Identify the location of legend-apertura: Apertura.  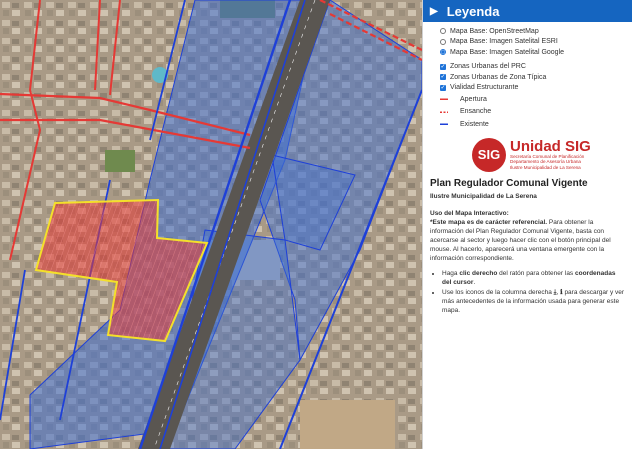
(536, 99).